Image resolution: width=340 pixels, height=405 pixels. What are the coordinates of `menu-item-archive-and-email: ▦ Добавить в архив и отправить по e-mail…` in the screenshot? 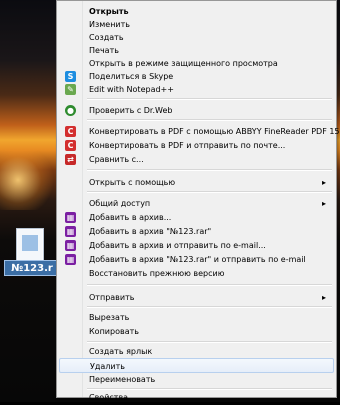 It's located at (196, 245).